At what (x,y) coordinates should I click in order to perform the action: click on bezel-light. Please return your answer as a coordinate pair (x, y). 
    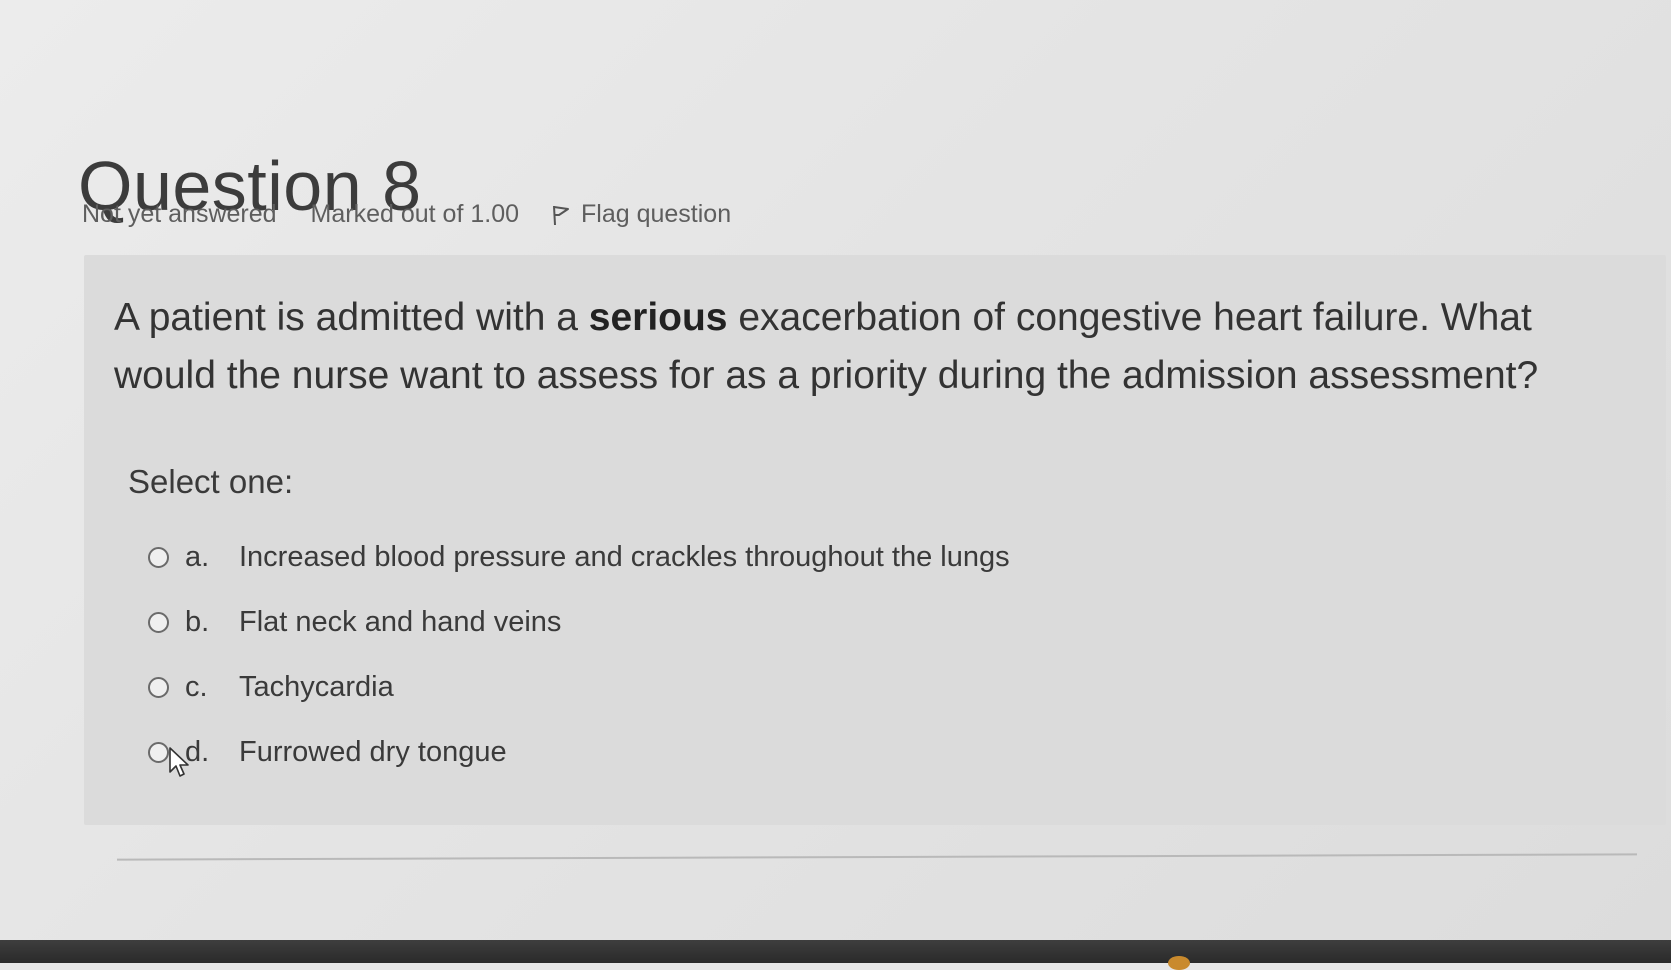
    Looking at the image, I should click on (1179, 963).